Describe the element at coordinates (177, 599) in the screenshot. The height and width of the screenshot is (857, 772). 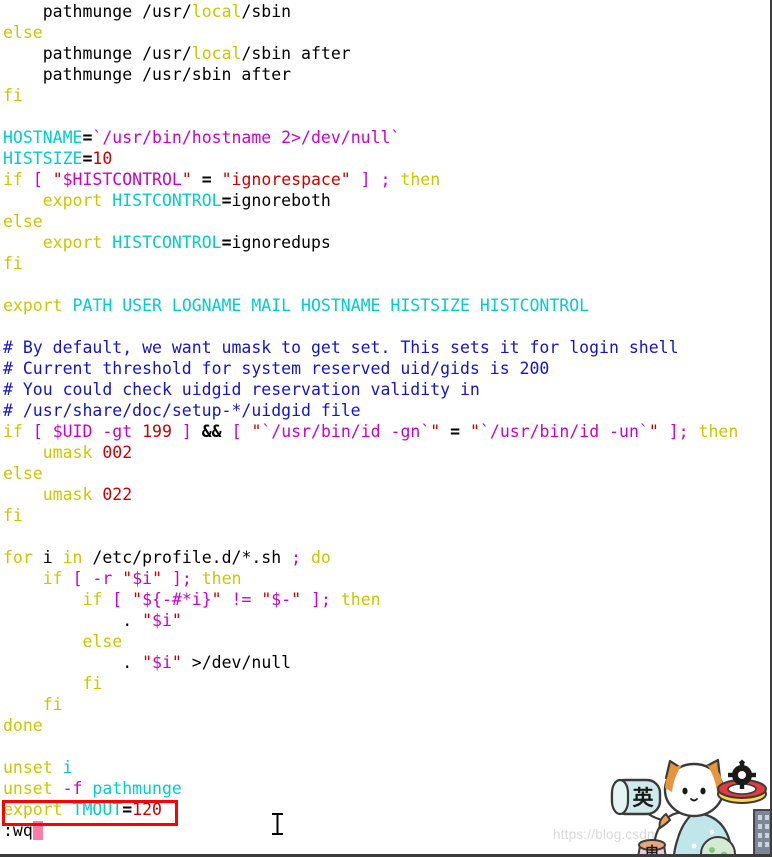
I see `code-token-punct: ${-#*i}` at that location.